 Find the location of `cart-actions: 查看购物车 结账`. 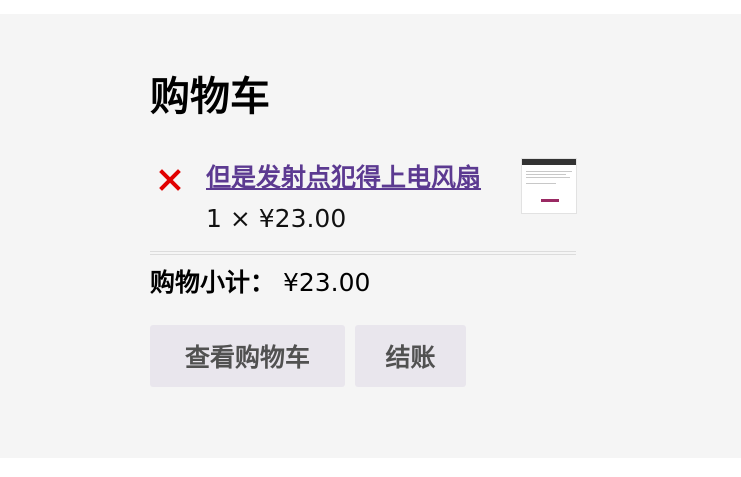

cart-actions: 查看购物车 结账 is located at coordinates (363, 356).